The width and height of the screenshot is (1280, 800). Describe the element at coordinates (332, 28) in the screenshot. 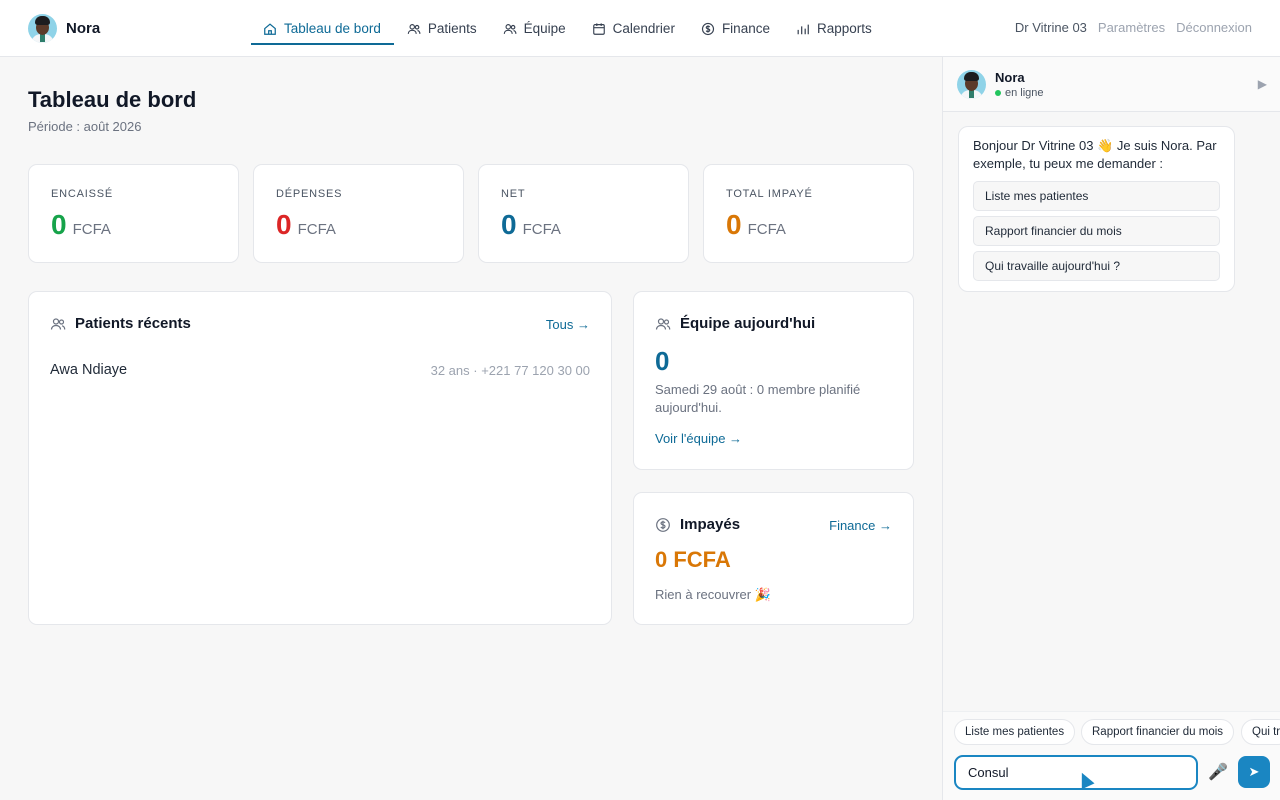

I see `nav-label: Tableau de bord` at that location.